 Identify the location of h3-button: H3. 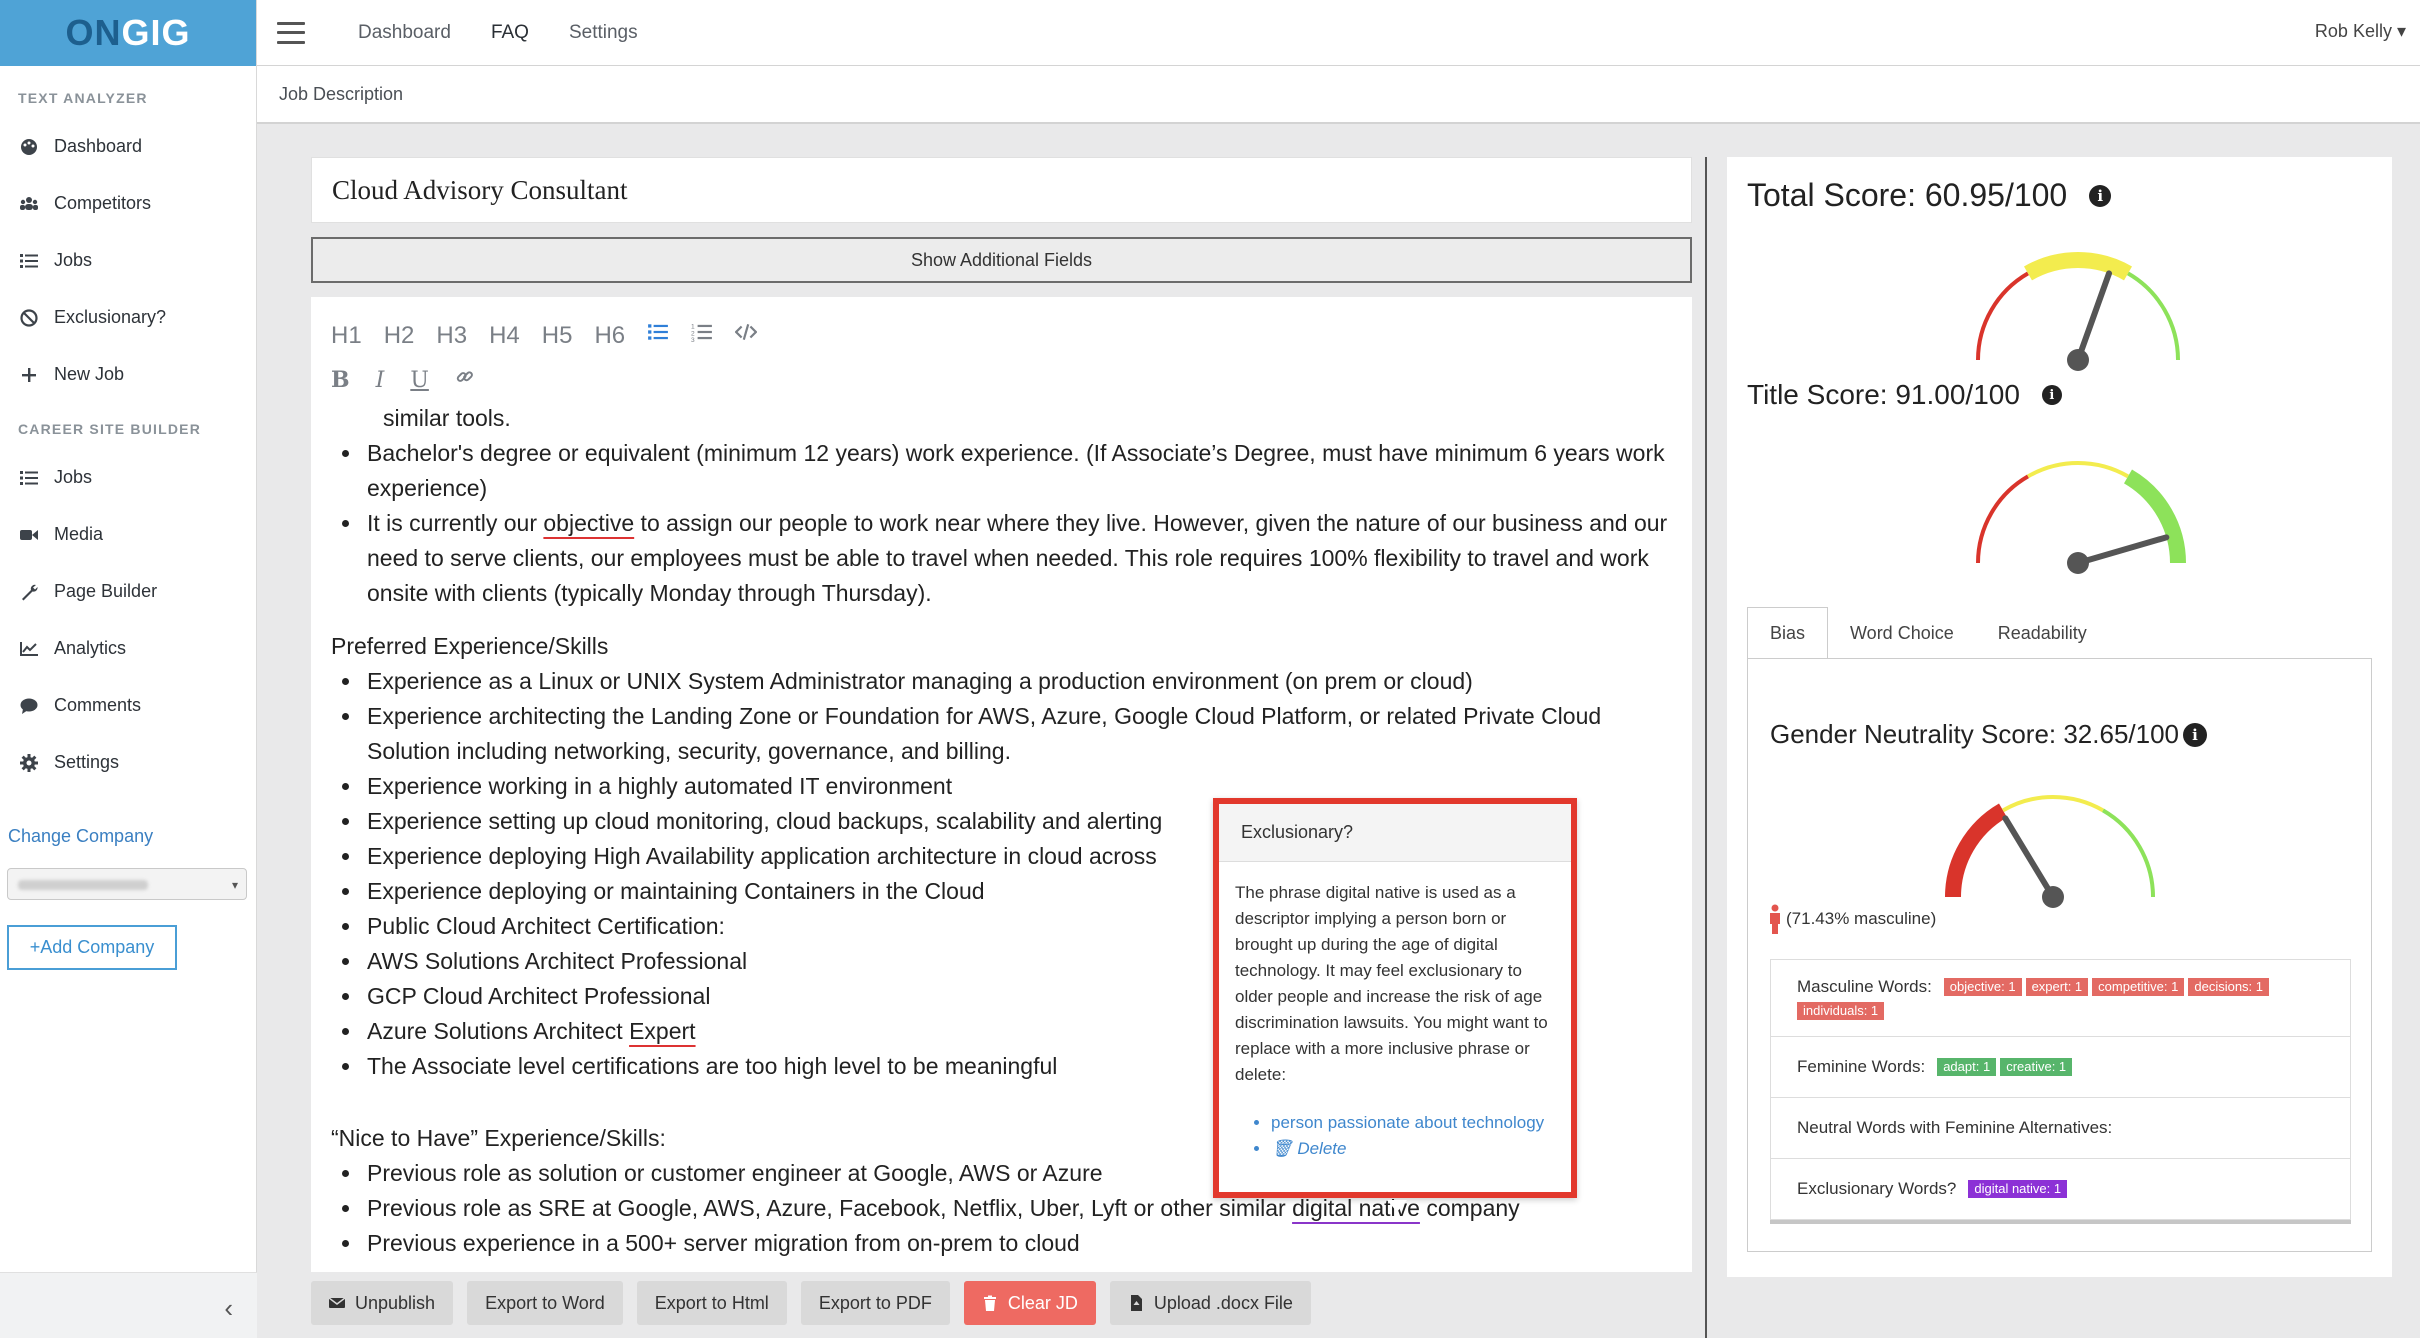
(451, 336).